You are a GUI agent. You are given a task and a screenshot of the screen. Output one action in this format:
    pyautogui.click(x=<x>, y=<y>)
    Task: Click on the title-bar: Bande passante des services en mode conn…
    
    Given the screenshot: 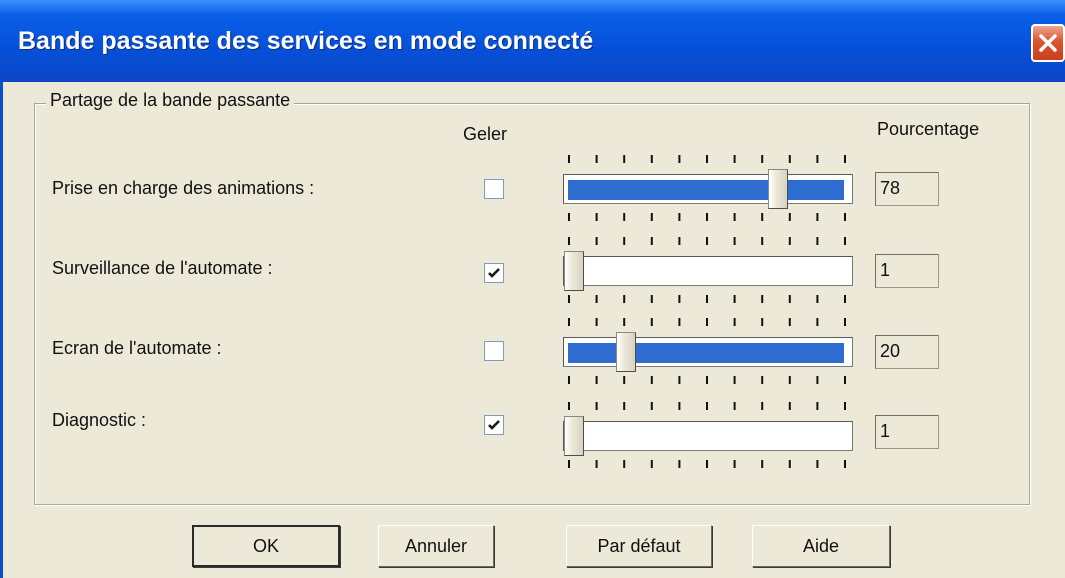 What is the action you would take?
    pyautogui.click(x=532, y=41)
    